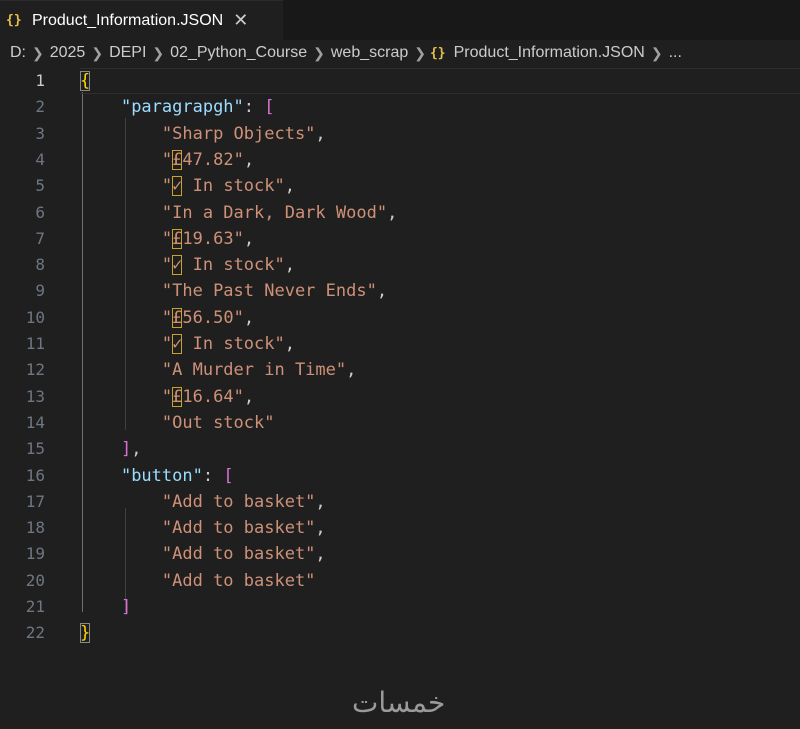 Image resolution: width=800 pixels, height=729 pixels. I want to click on token: "button", so click(161, 475).